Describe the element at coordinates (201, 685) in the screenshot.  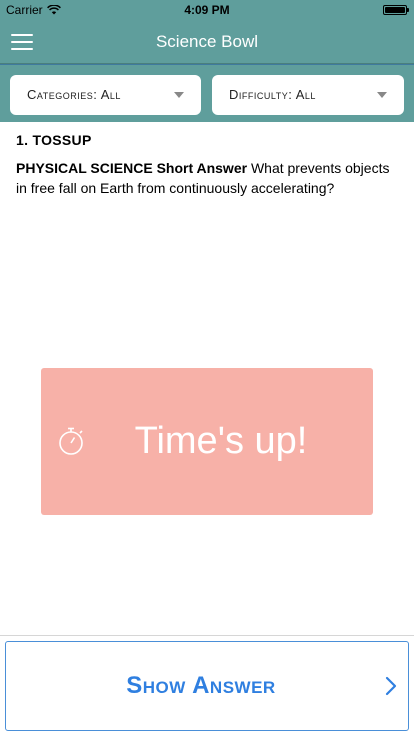
I see `show-answer-label: Show Answer` at that location.